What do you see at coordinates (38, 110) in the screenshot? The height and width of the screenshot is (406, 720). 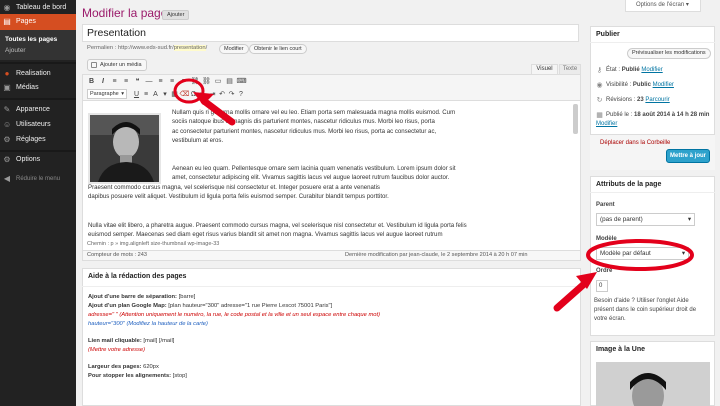 I see `menu-item-appearance: ✎ Apparence` at bounding box center [38, 110].